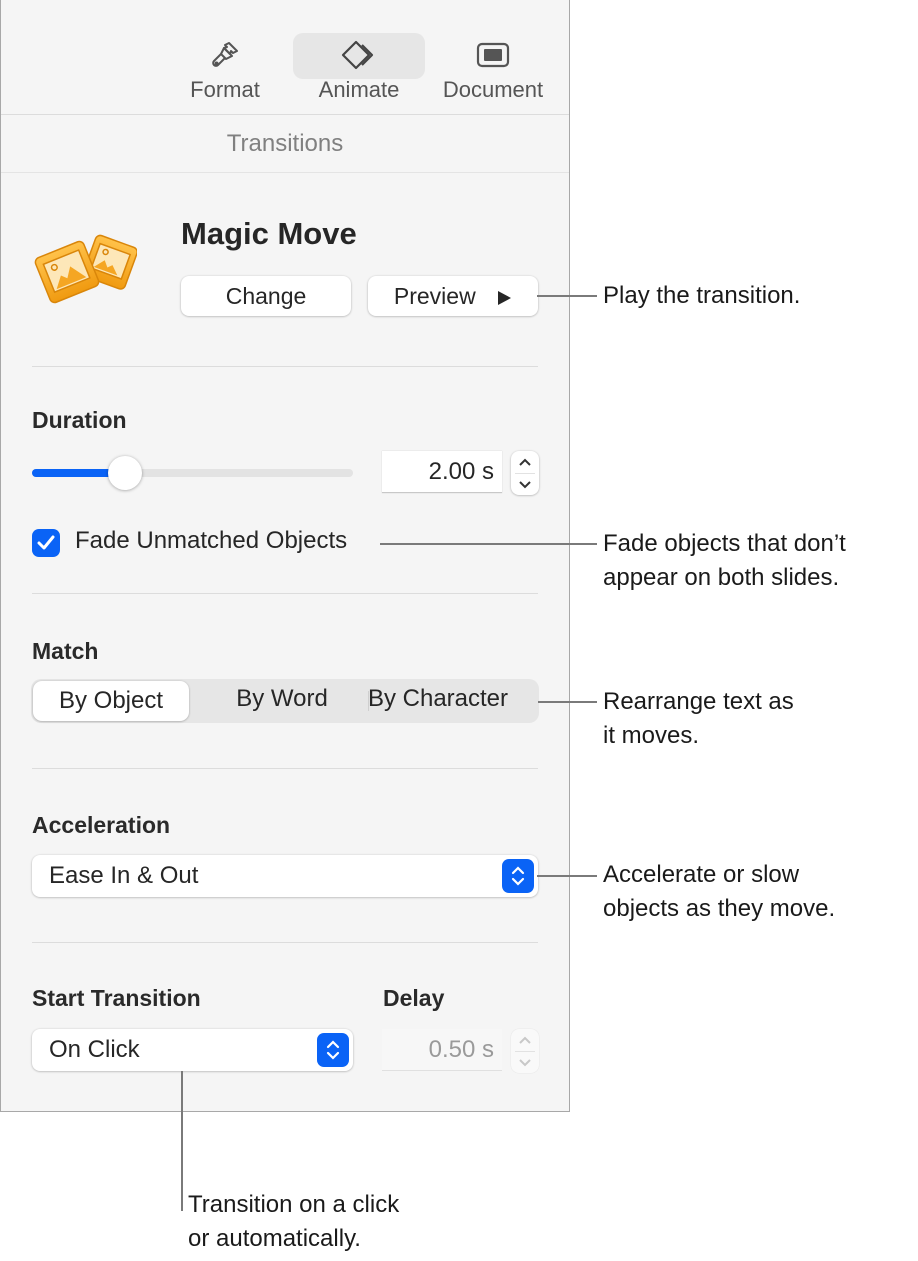 The image size is (918, 1261). What do you see at coordinates (698, 718) in the screenshot?
I see `callout-match: Rearrange text as it moves.` at bounding box center [698, 718].